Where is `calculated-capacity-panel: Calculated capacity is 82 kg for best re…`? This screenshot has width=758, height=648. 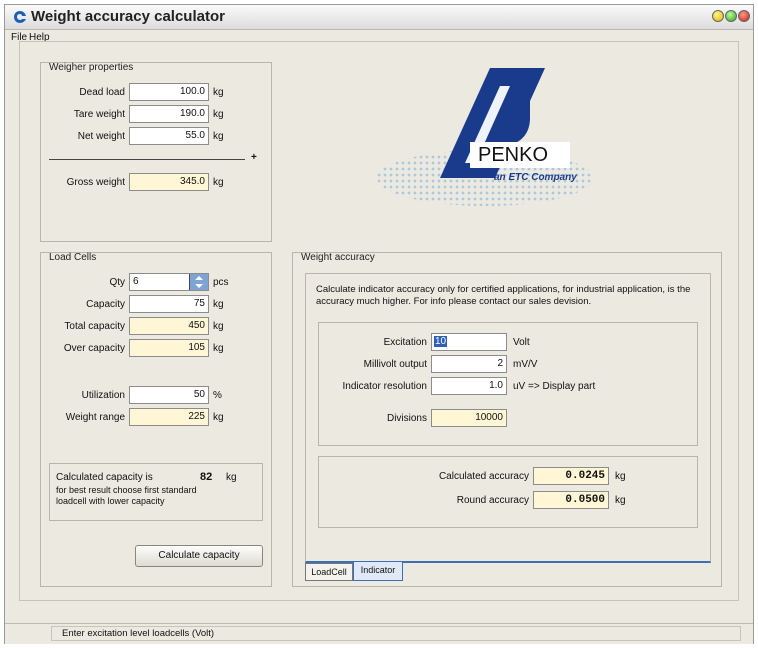 calculated-capacity-panel: Calculated capacity is 82 kg for best re… is located at coordinates (156, 492).